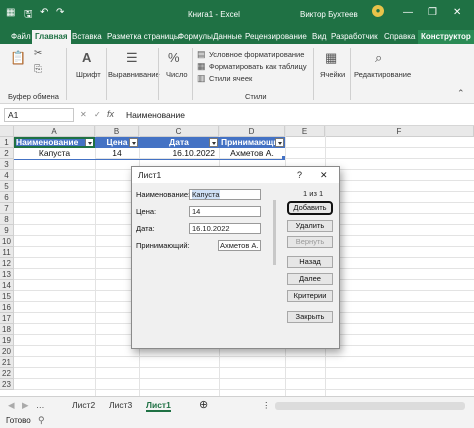 The image size is (474, 428). Describe the element at coordinates (179, 142) in the screenshot. I see `table-header-date: Дата` at that location.